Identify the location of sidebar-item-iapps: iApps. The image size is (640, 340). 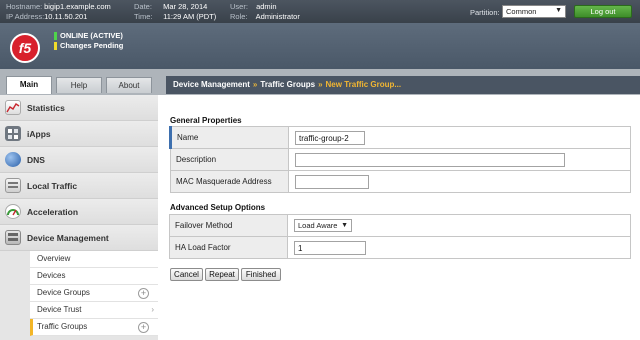
(79, 134).